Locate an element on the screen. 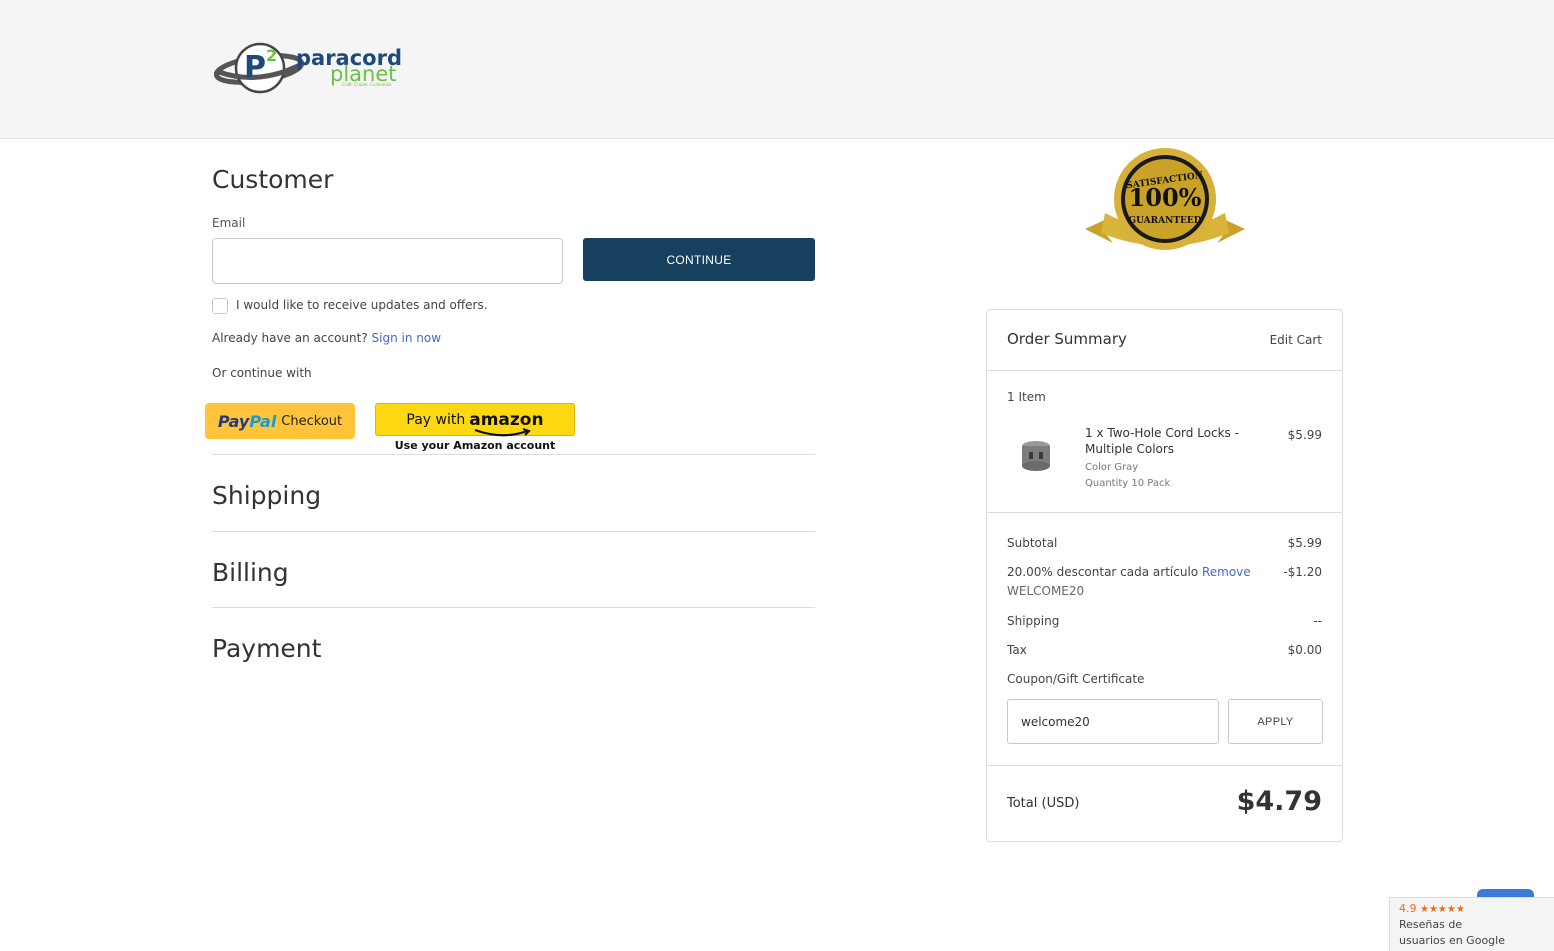 This screenshot has height=951, width=1554. updates-checkbox is located at coordinates (220, 306).